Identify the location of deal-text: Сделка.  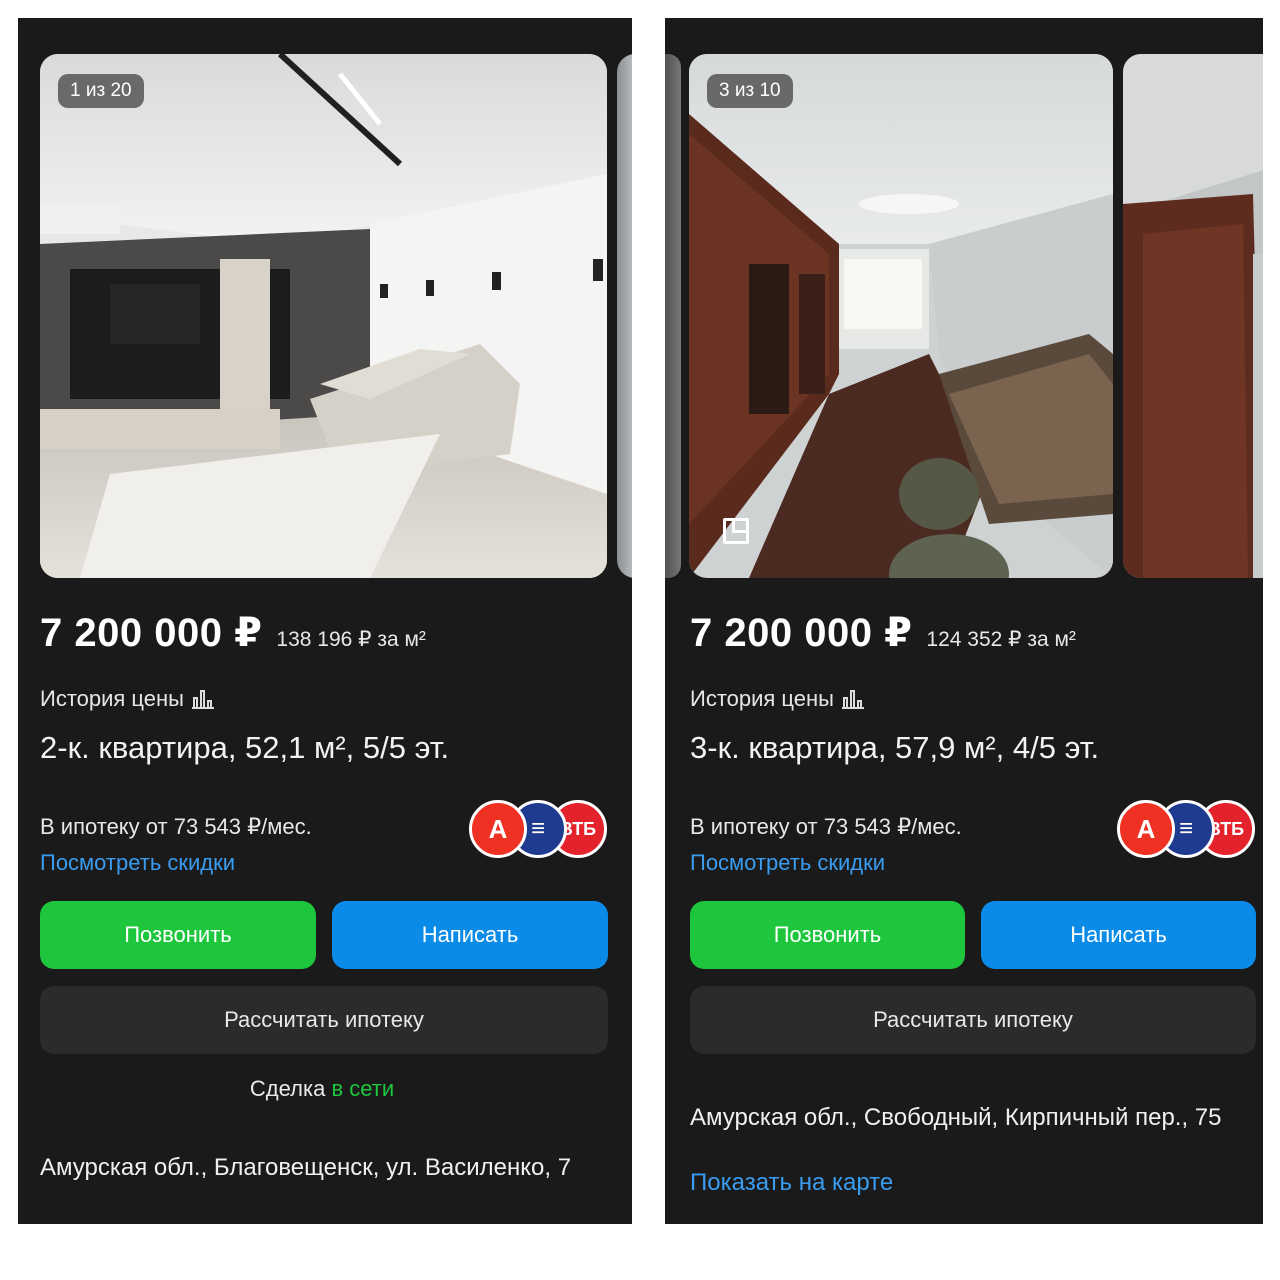
(287, 1088).